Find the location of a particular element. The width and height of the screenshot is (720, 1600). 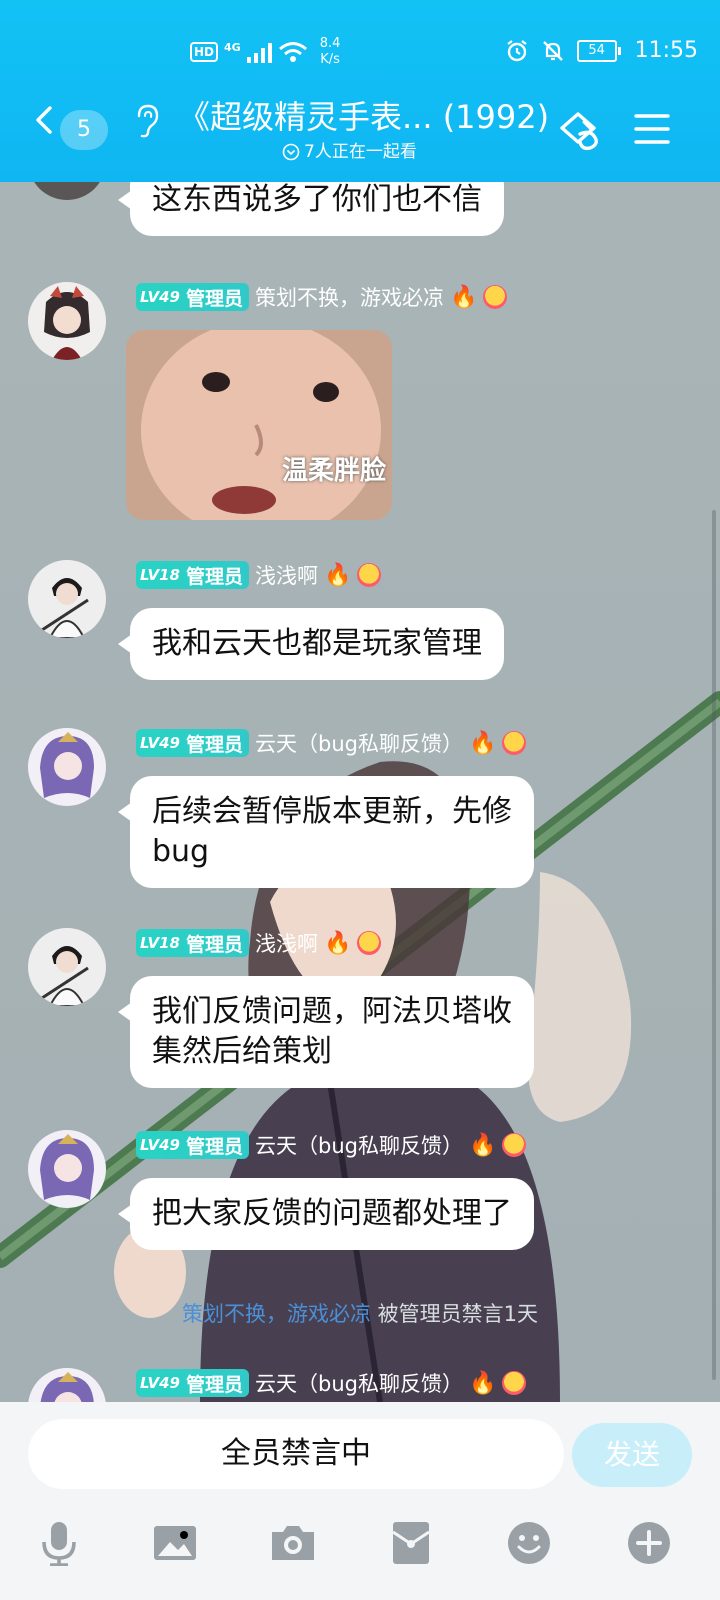

network-speed: 8.4 K/s is located at coordinates (330, 51).